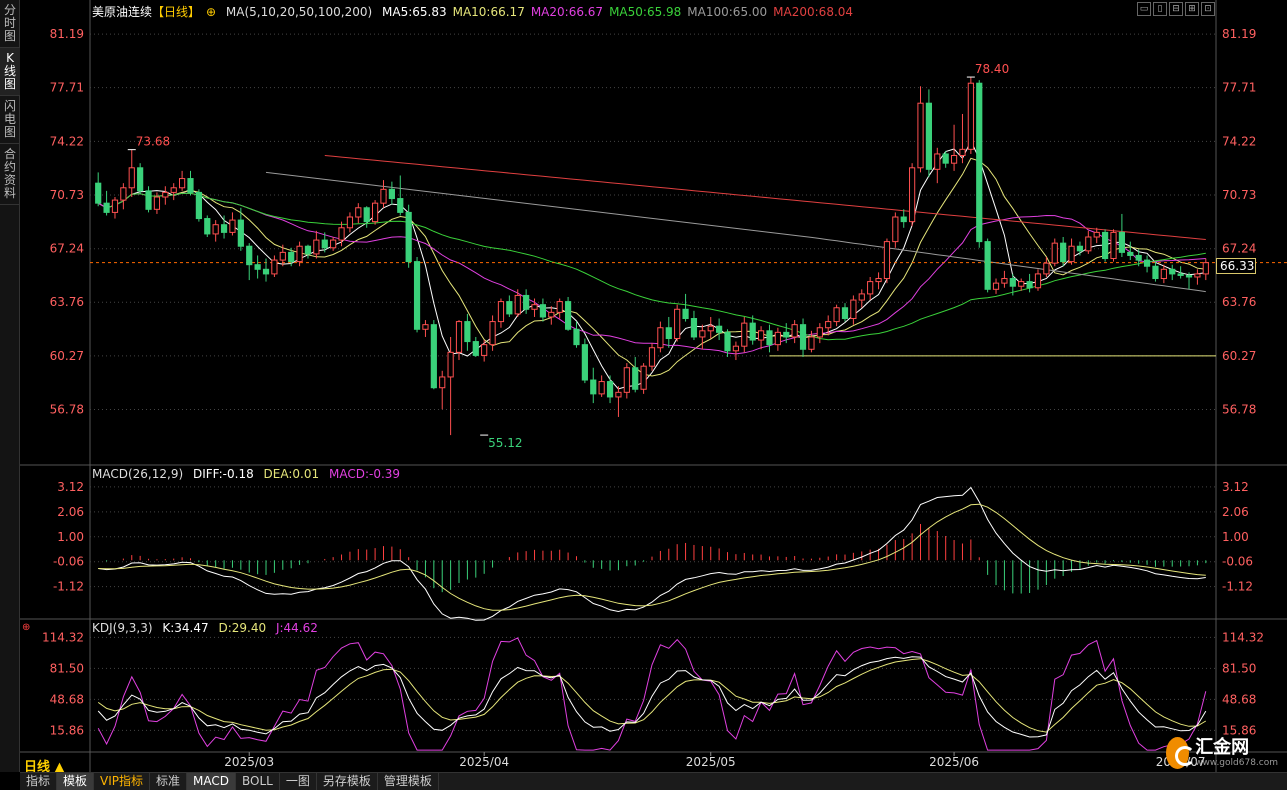 This screenshot has width=1287, height=790. Describe the element at coordinates (10, 24) in the screenshot. I see `tab-timeshare: 分时图` at that location.